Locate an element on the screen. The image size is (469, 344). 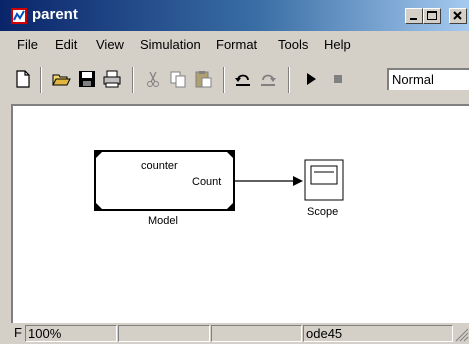
open-folder-icon is located at coordinates (61, 79).